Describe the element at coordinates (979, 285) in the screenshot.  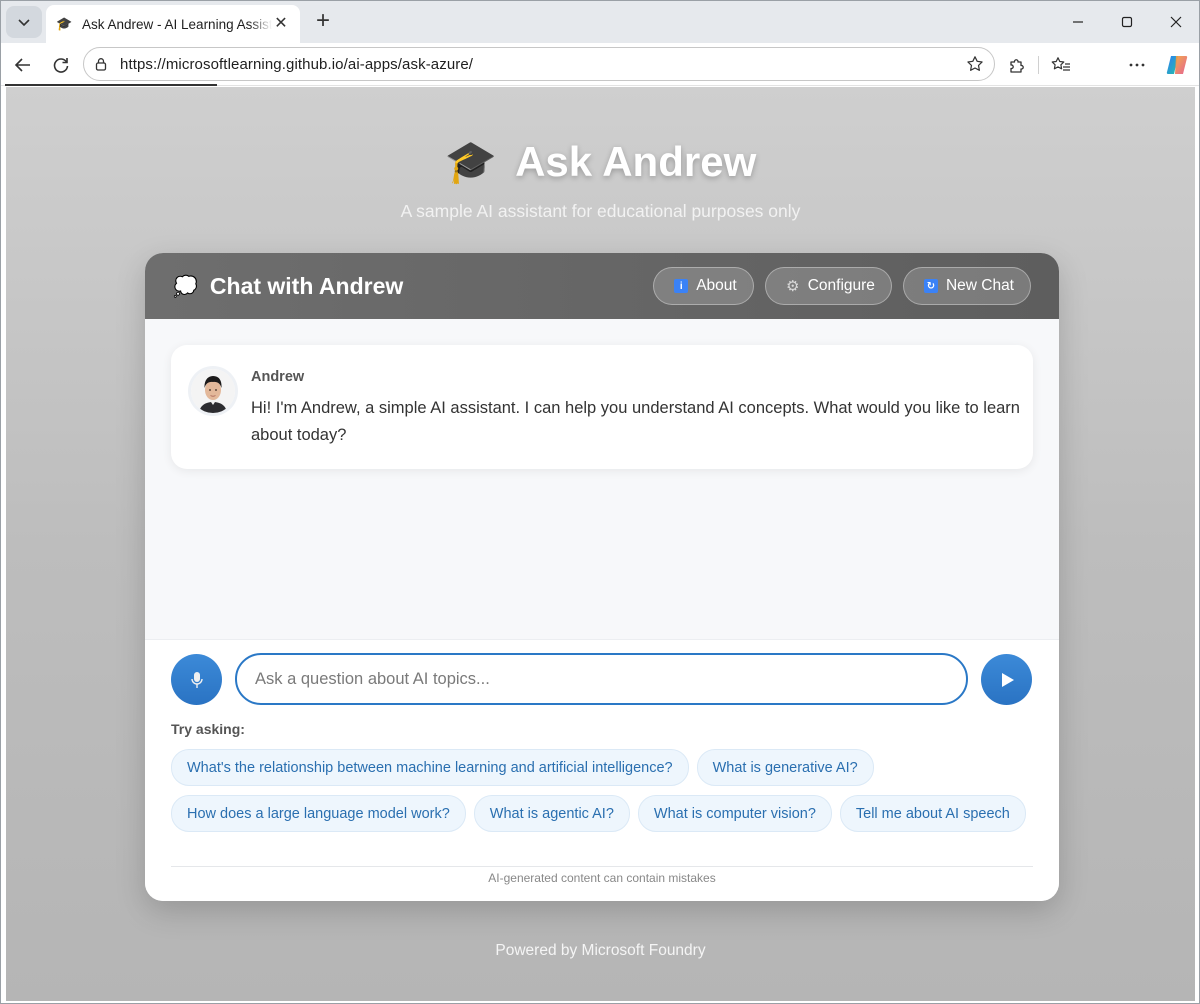
I see `new-chat-label: New Chat` at that location.